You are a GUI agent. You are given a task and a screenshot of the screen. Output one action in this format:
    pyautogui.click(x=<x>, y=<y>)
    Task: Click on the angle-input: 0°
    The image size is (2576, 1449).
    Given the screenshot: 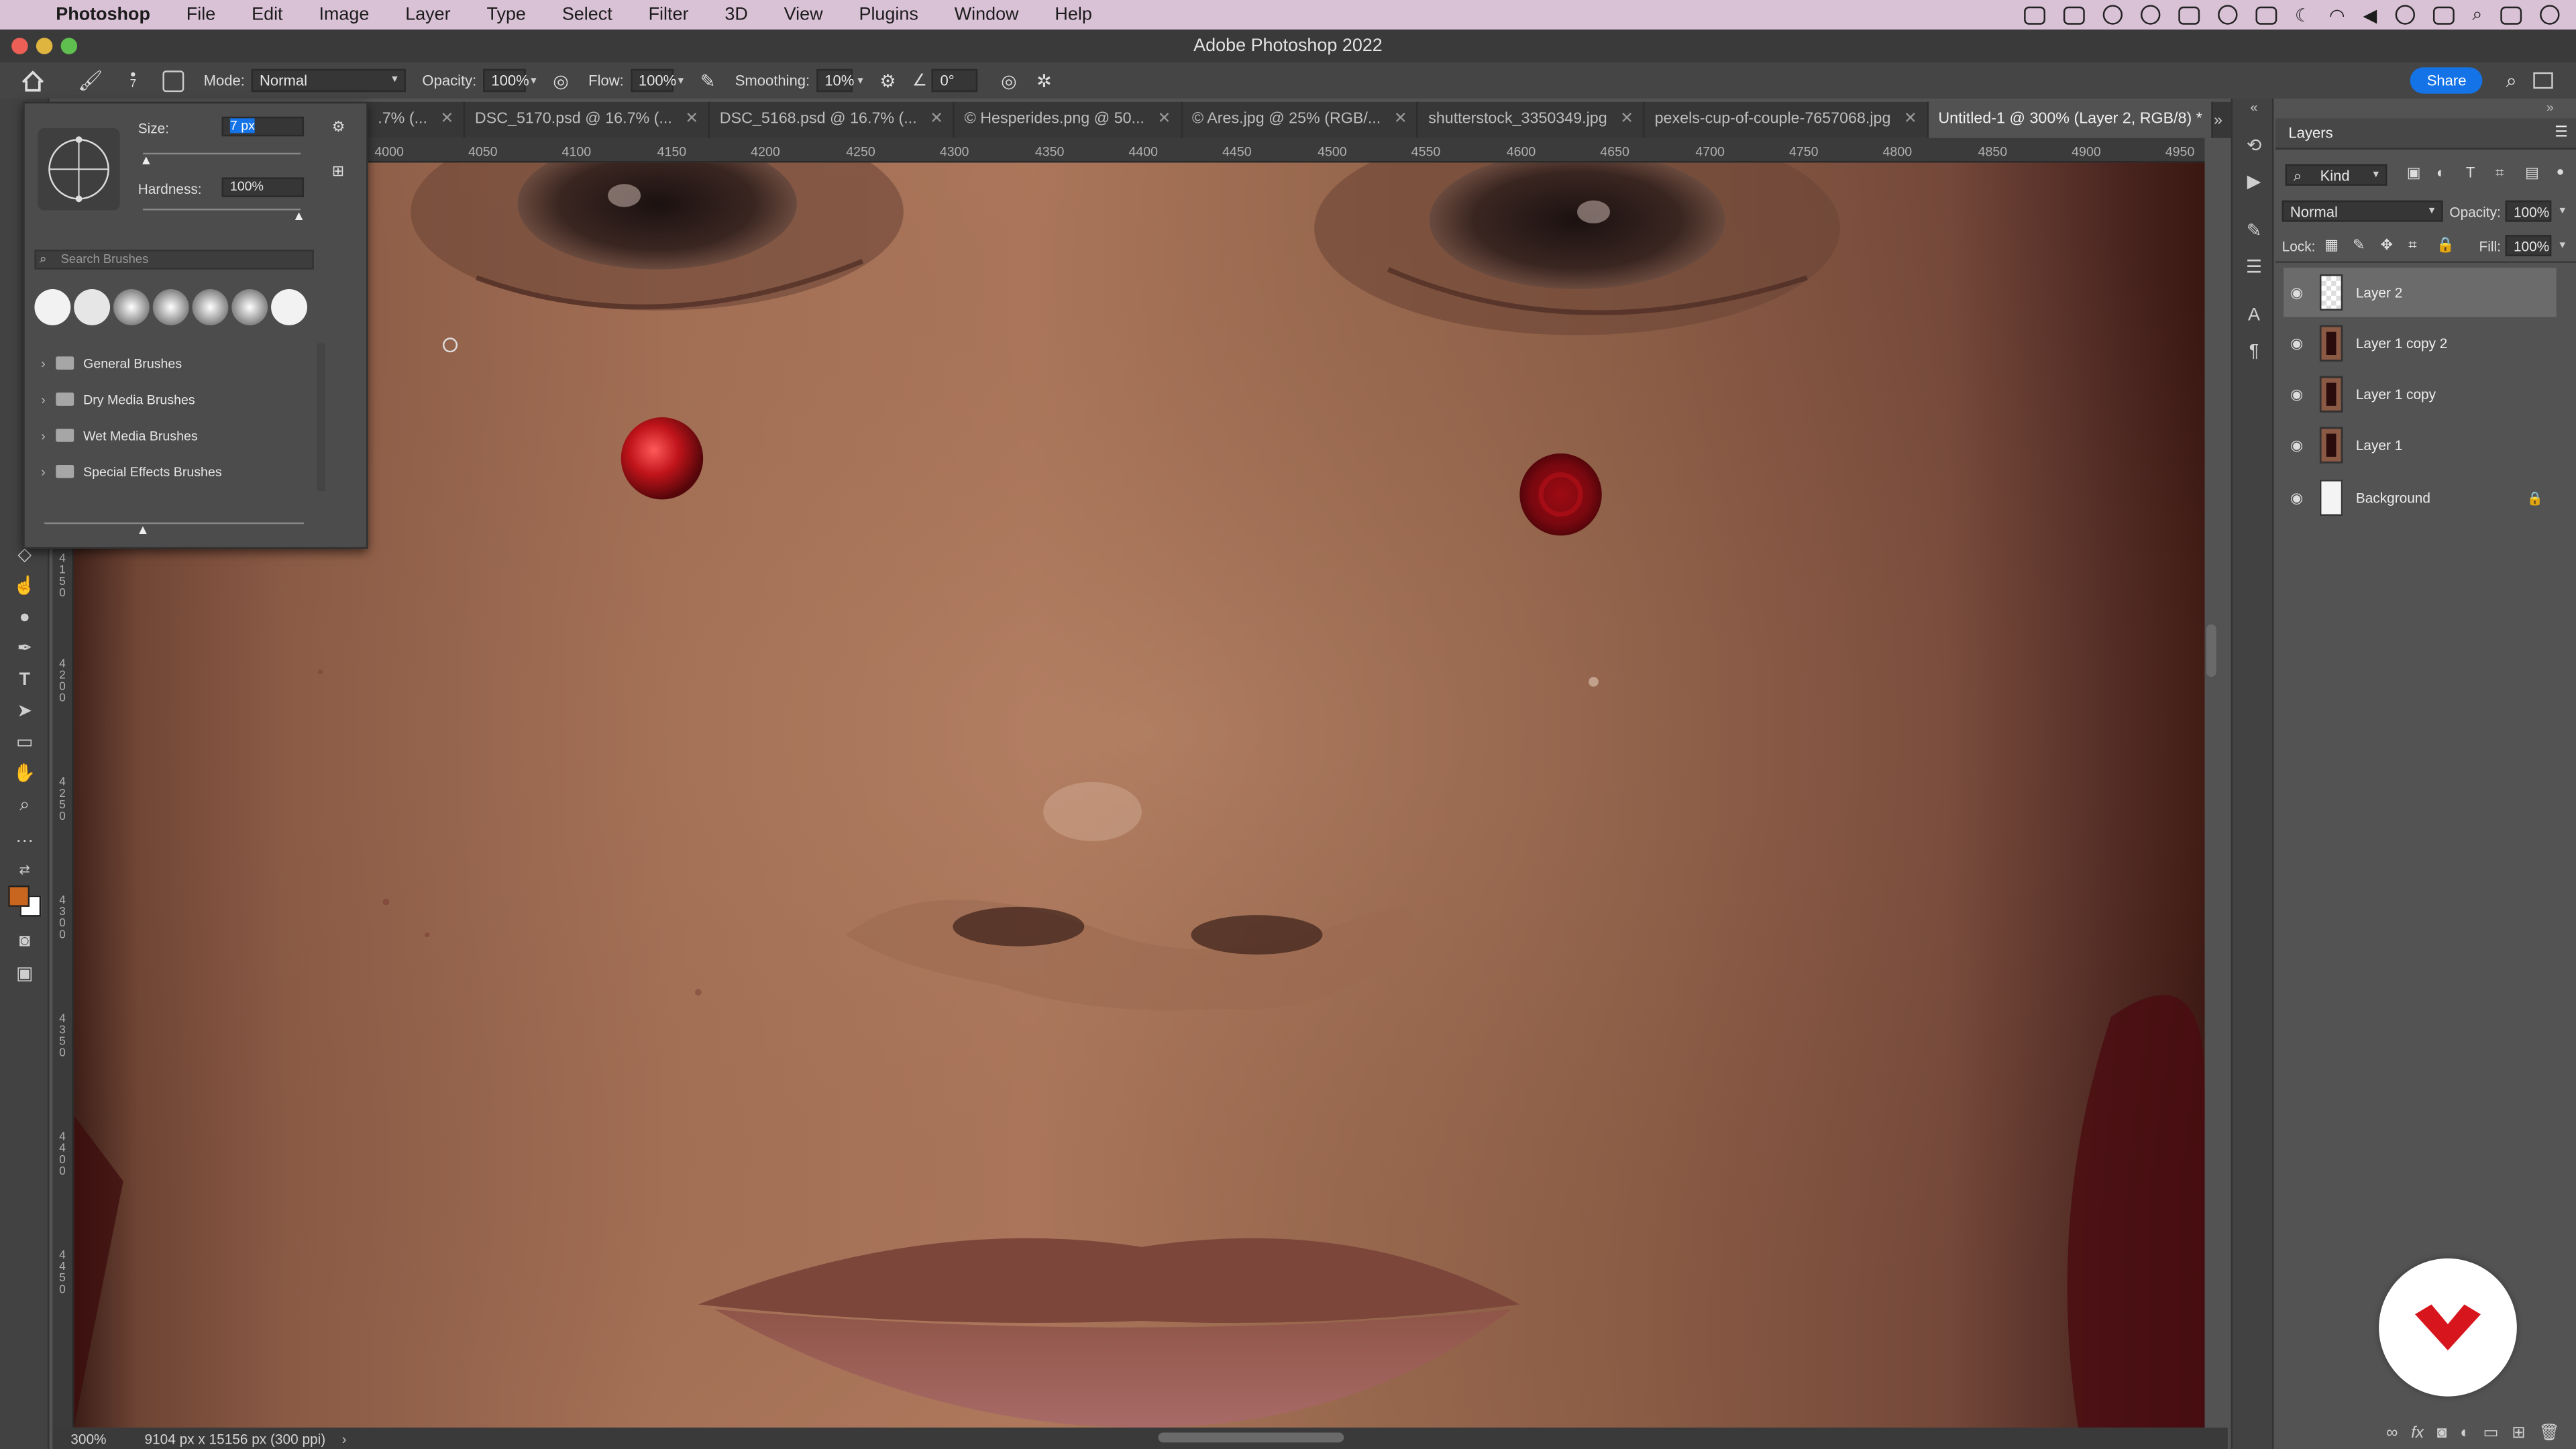 What is the action you would take?
    pyautogui.click(x=955, y=80)
    